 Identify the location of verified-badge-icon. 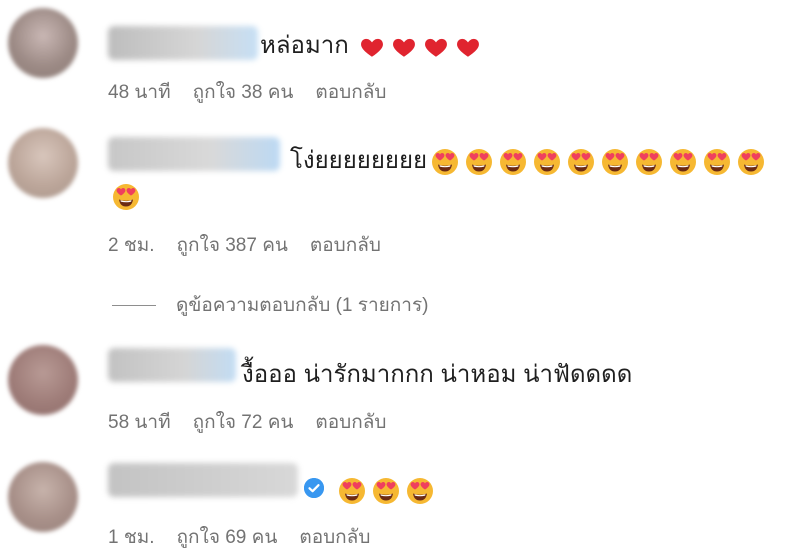
(314, 488).